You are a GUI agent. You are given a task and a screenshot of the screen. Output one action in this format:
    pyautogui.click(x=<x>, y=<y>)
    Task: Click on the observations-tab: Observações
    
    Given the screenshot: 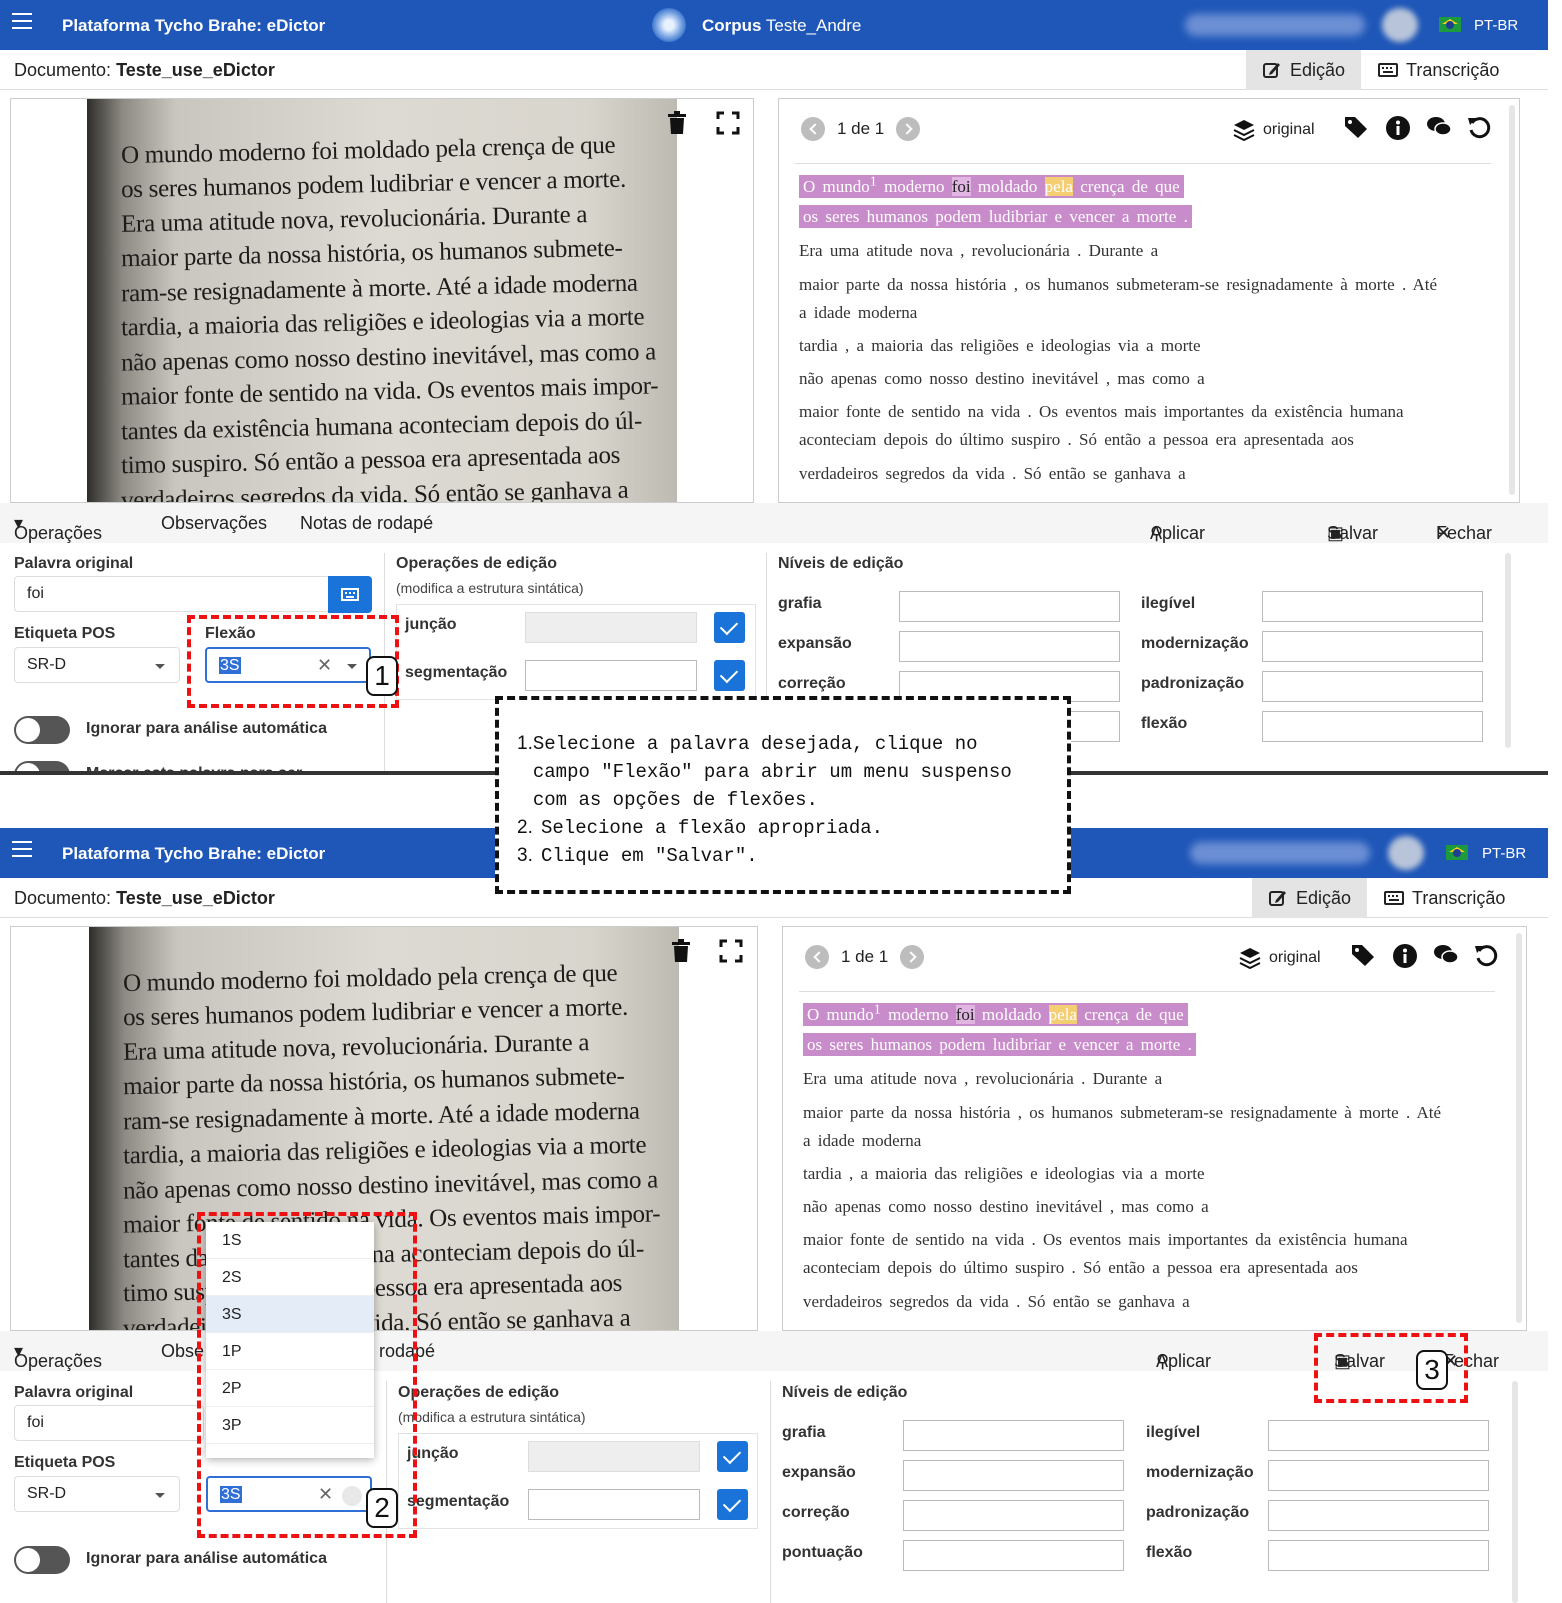 What is the action you would take?
    pyautogui.click(x=214, y=523)
    